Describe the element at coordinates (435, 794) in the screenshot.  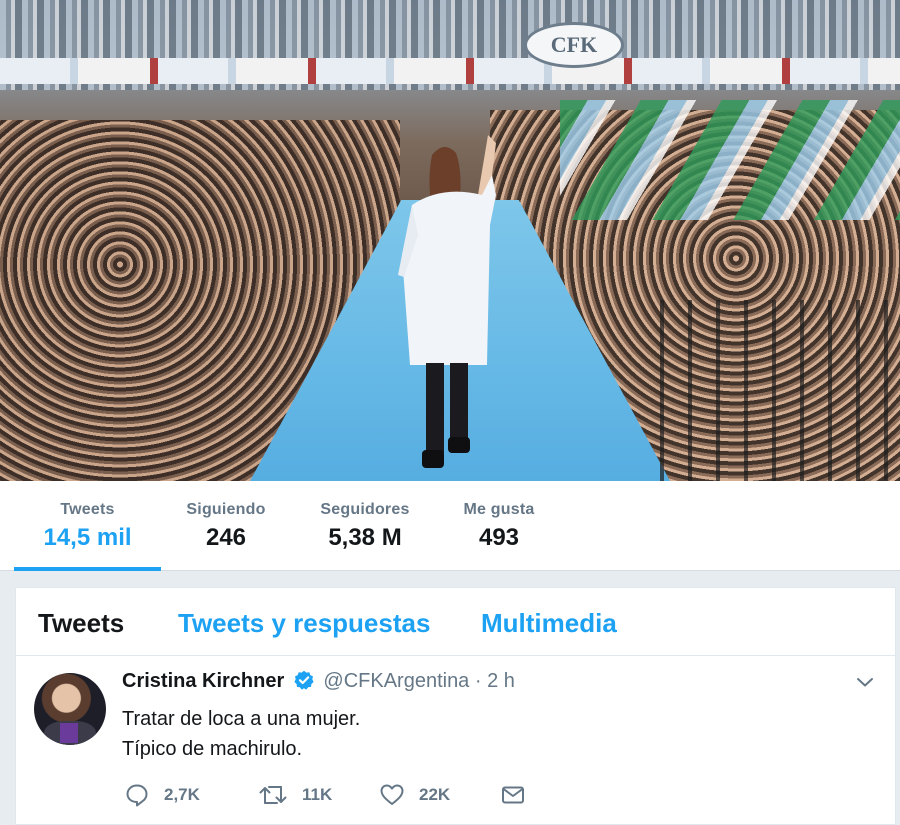
I see `like-count: 22K` at that location.